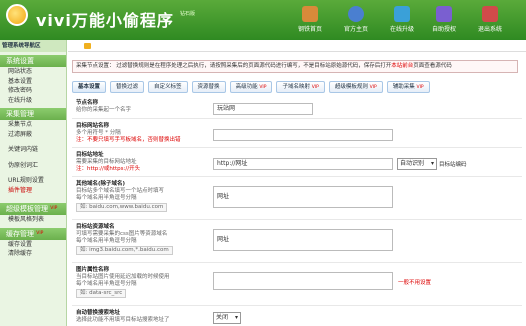 Image resolution: width=526 pixels, height=326 pixels. Describe the element at coordinates (127, 87) in the screenshot. I see `tab-filter: 替换过滤` at that location.